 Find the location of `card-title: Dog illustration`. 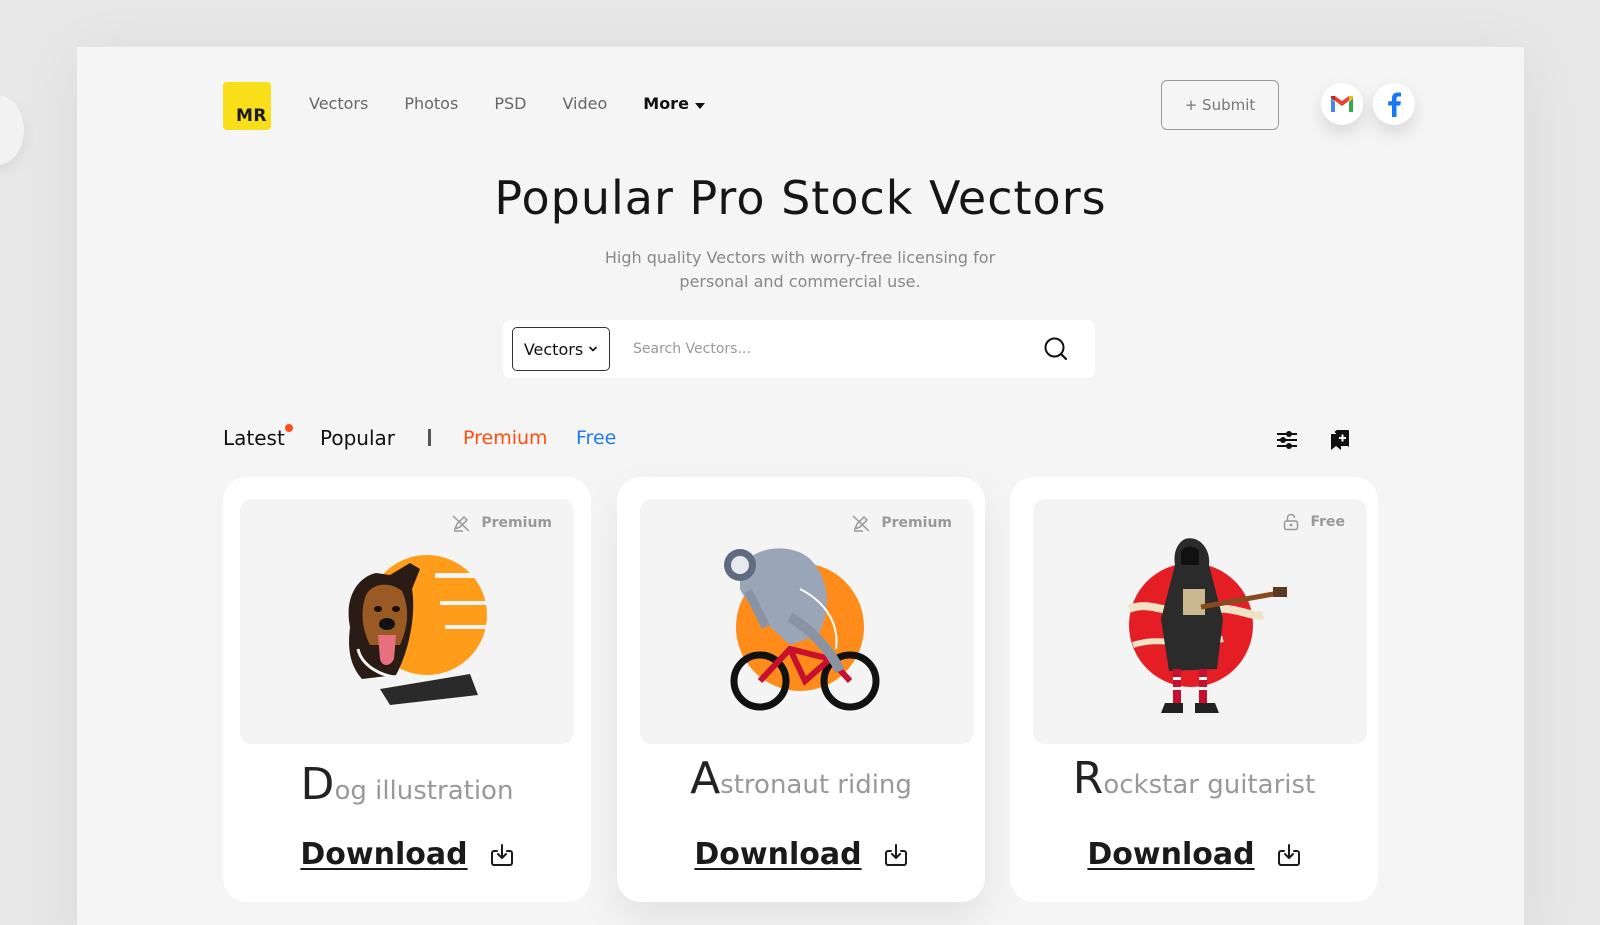

card-title: Dog illustration is located at coordinates (407, 784).